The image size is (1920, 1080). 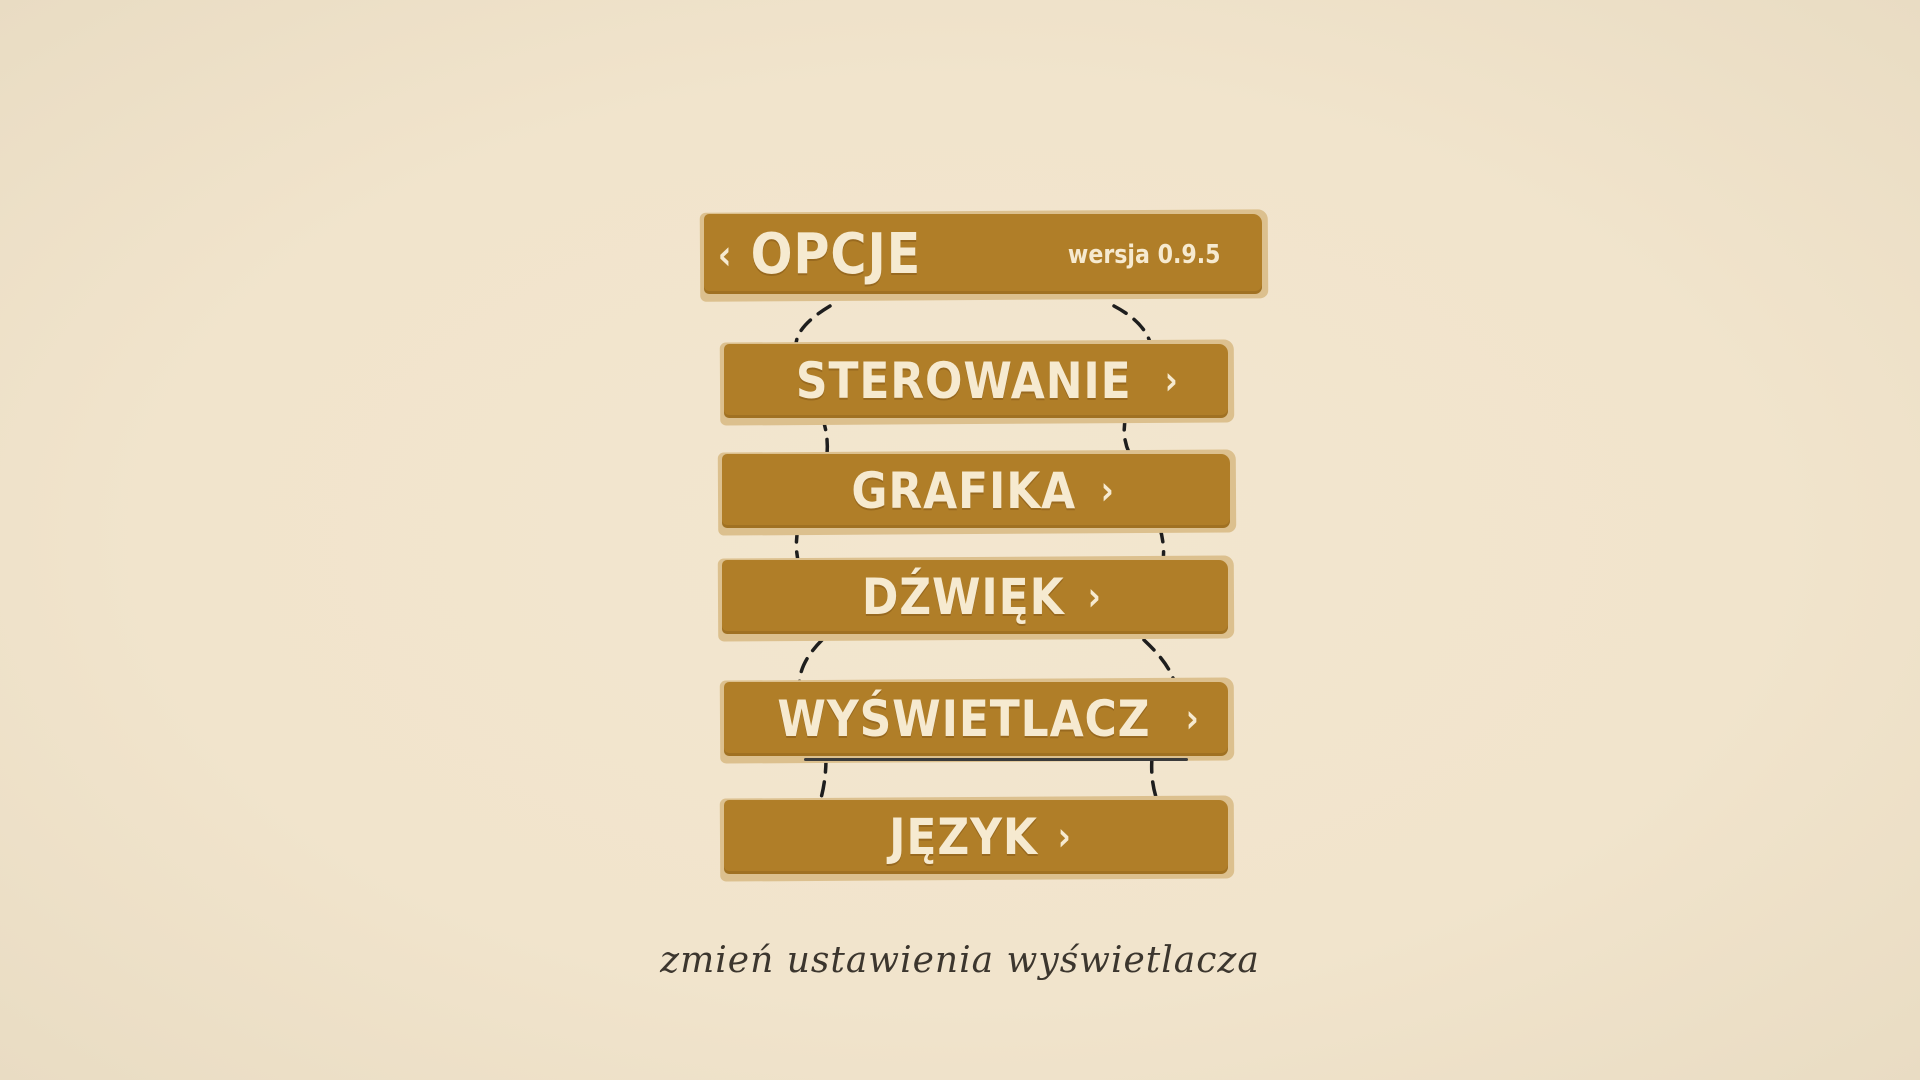 I want to click on menu-item-jezyk: JĘZYK ›, so click(x=977, y=838).